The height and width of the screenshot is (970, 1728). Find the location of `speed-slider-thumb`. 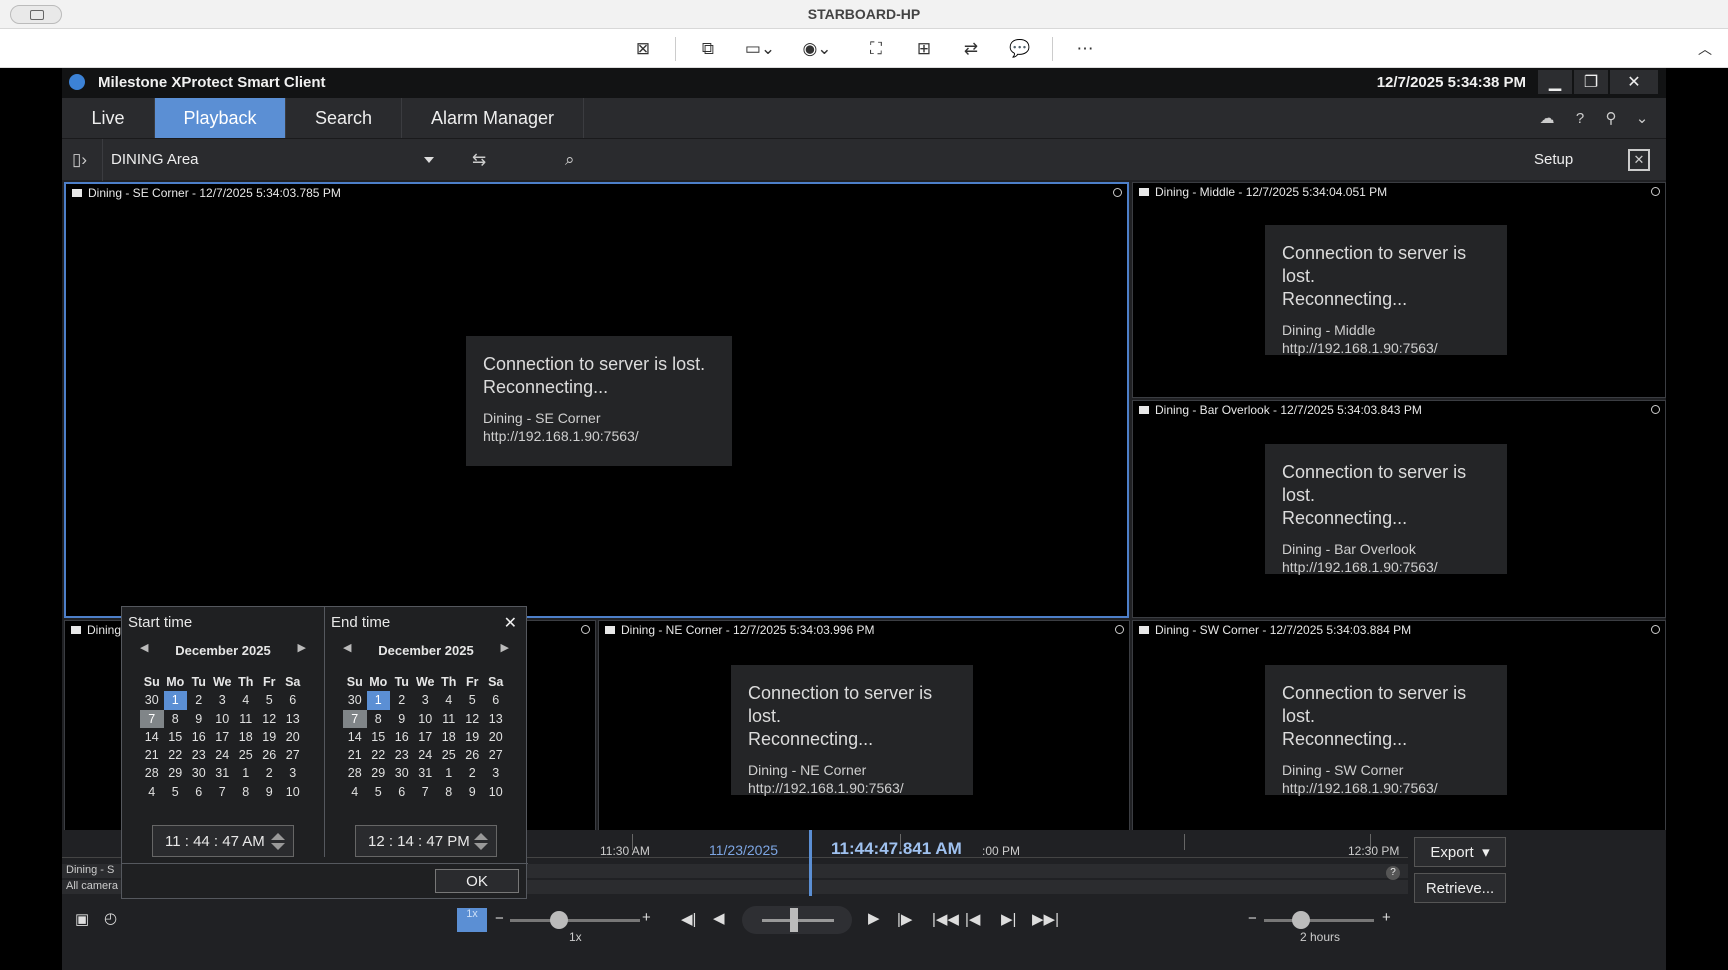

speed-slider-thumb is located at coordinates (559, 920).